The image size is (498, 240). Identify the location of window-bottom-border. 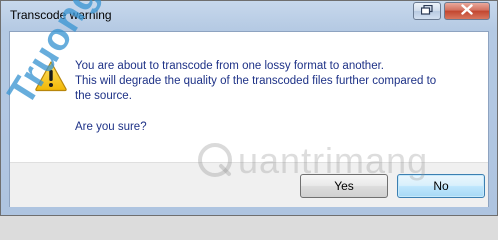
(249, 211).